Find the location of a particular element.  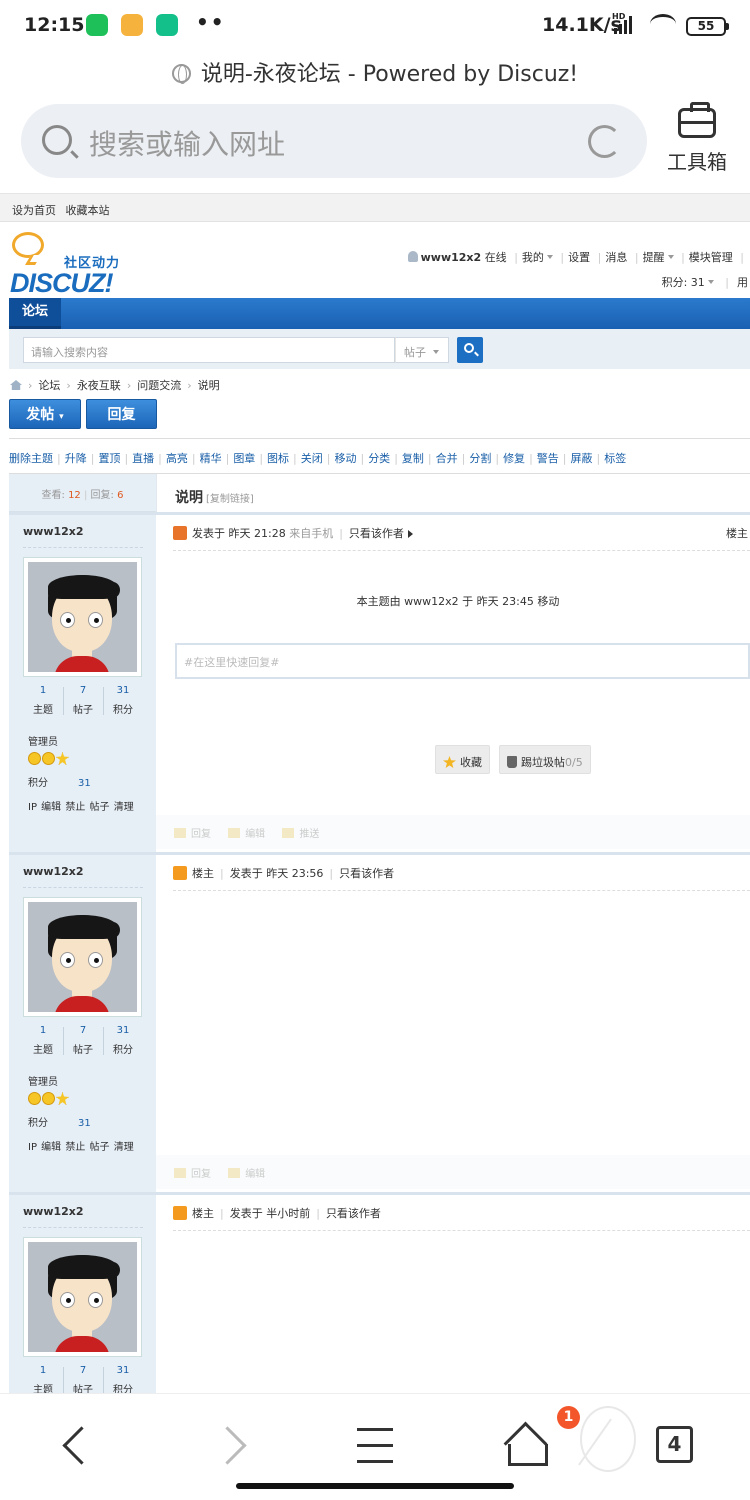

mod-action-link: 移动 is located at coordinates (345, 458).